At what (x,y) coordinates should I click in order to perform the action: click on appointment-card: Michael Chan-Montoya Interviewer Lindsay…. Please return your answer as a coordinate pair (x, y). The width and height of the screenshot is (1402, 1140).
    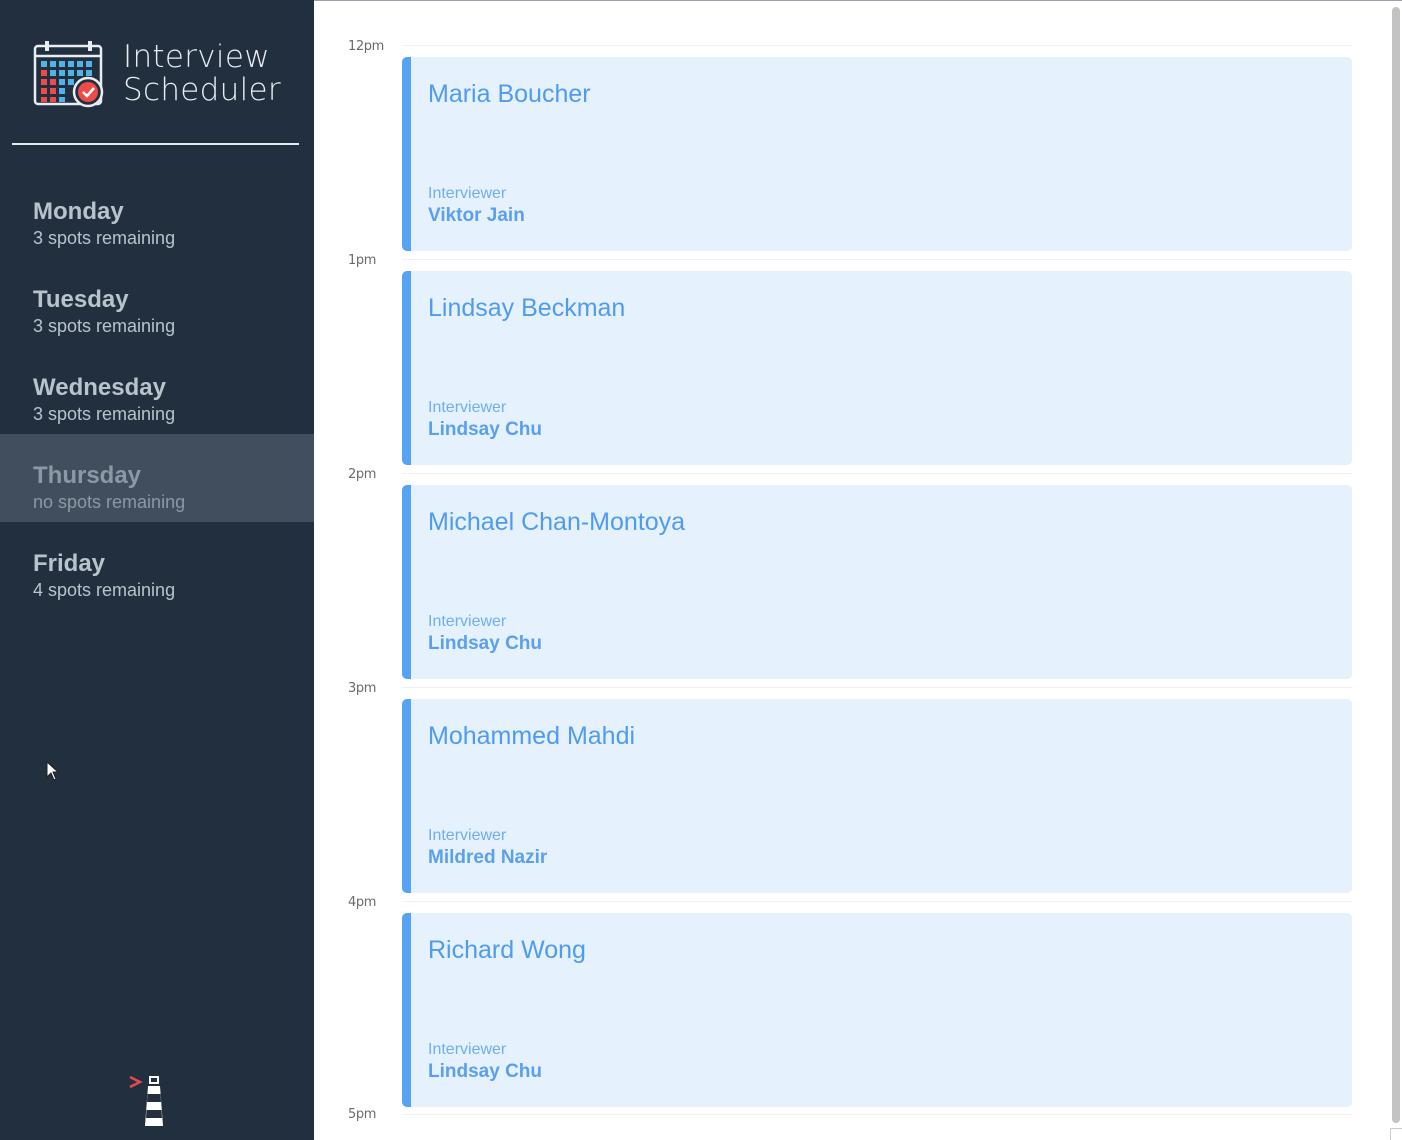
    Looking at the image, I should click on (877, 582).